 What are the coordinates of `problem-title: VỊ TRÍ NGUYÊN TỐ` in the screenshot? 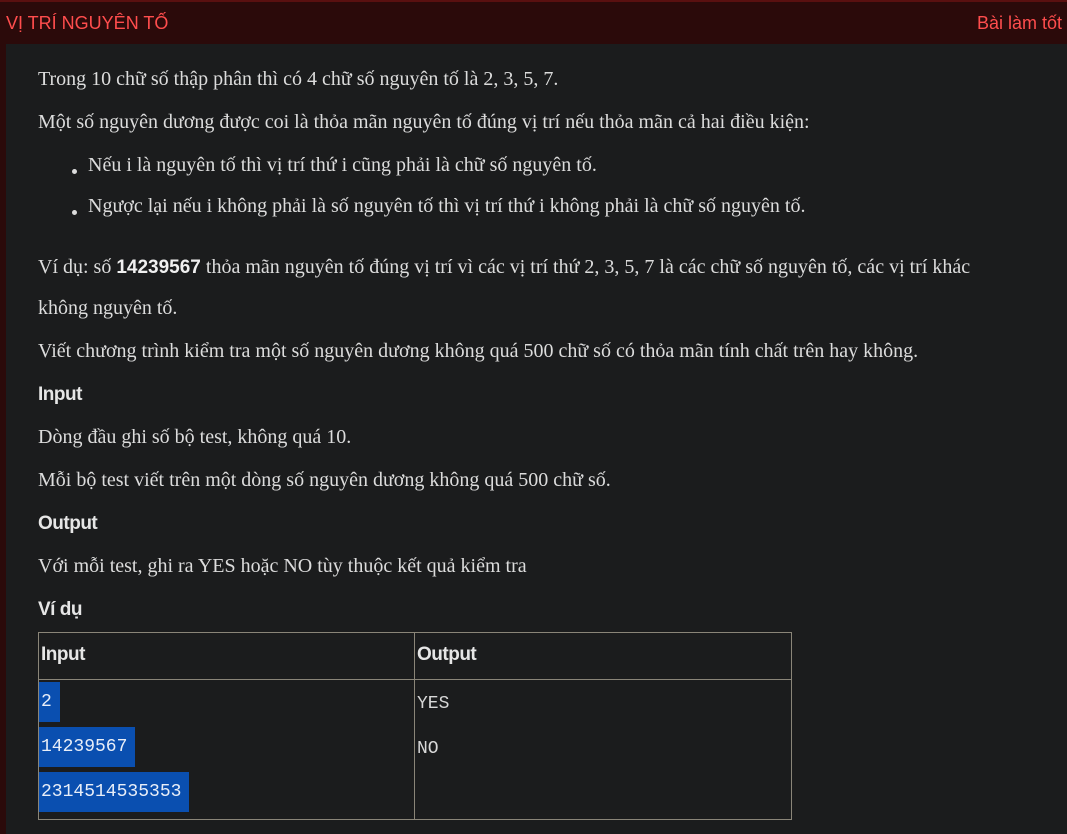 It's located at (87, 23).